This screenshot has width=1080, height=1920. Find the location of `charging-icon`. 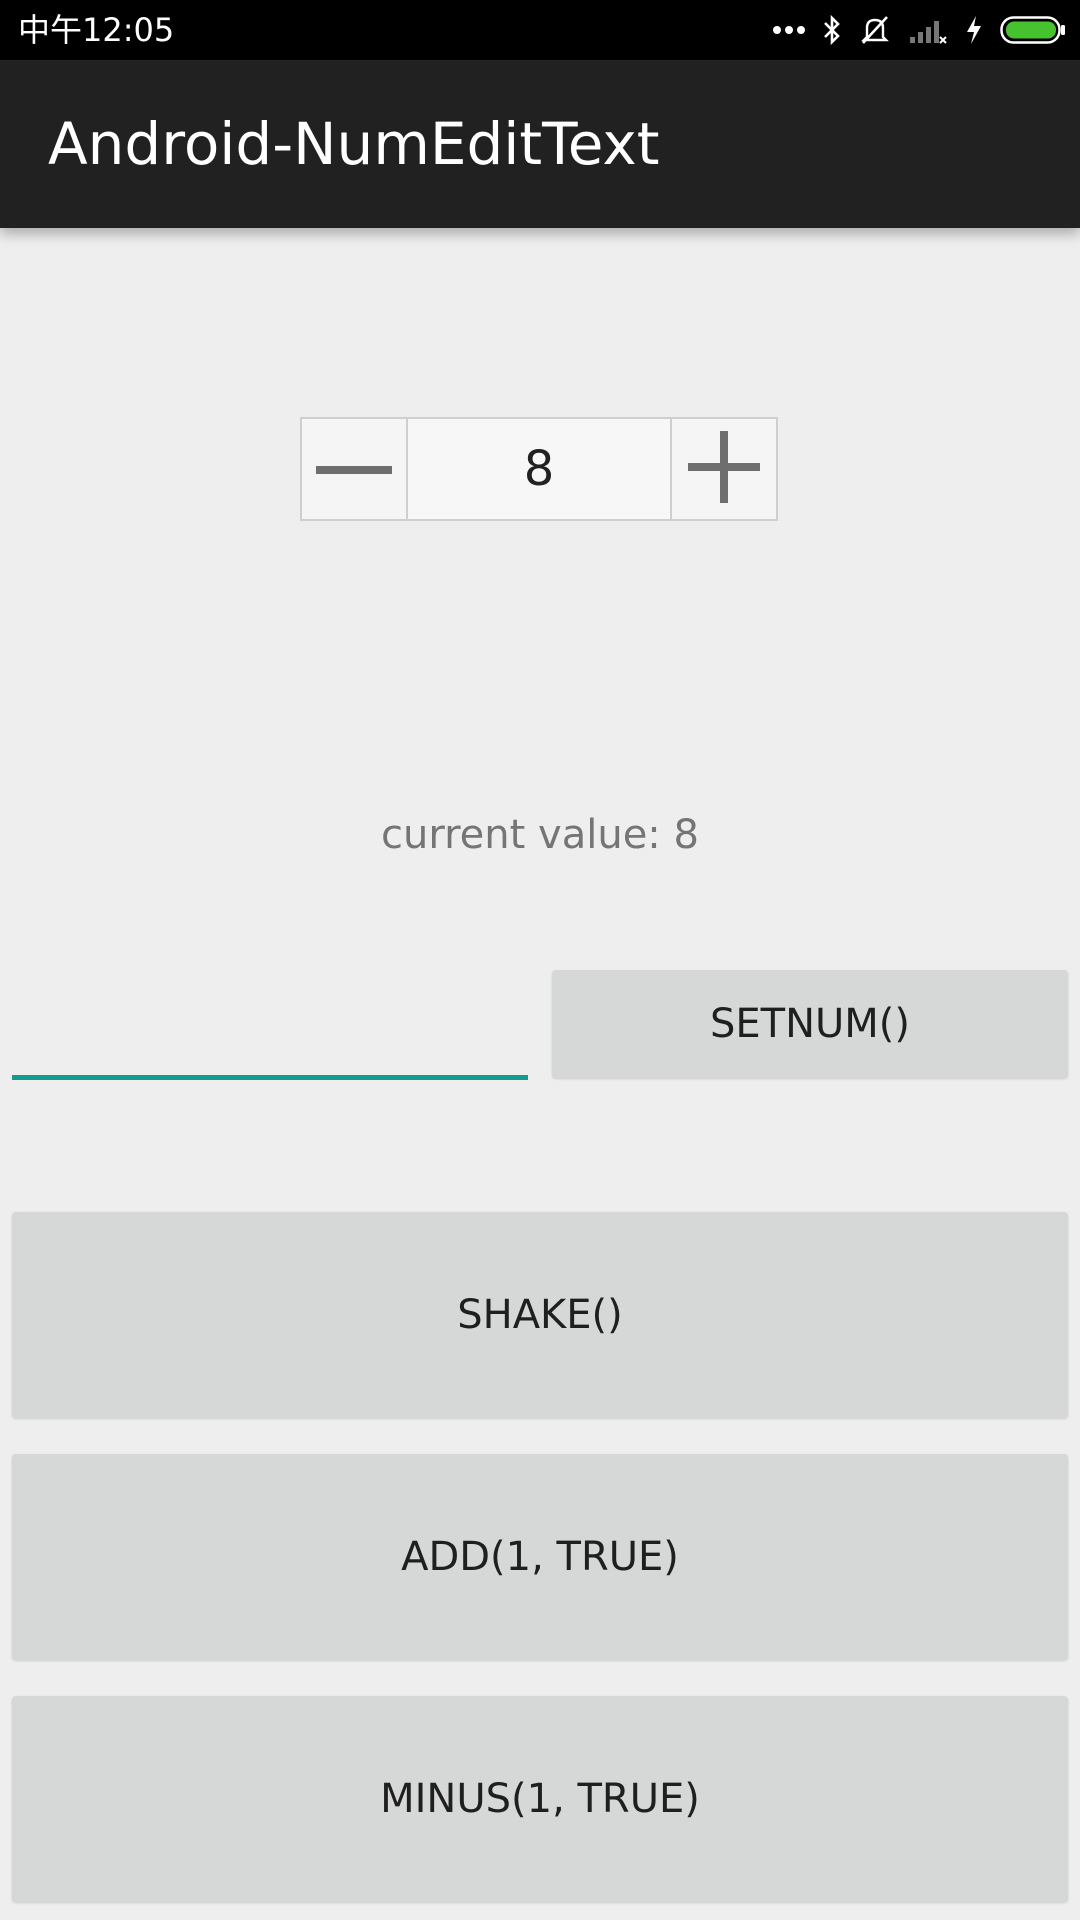

charging-icon is located at coordinates (974, 30).